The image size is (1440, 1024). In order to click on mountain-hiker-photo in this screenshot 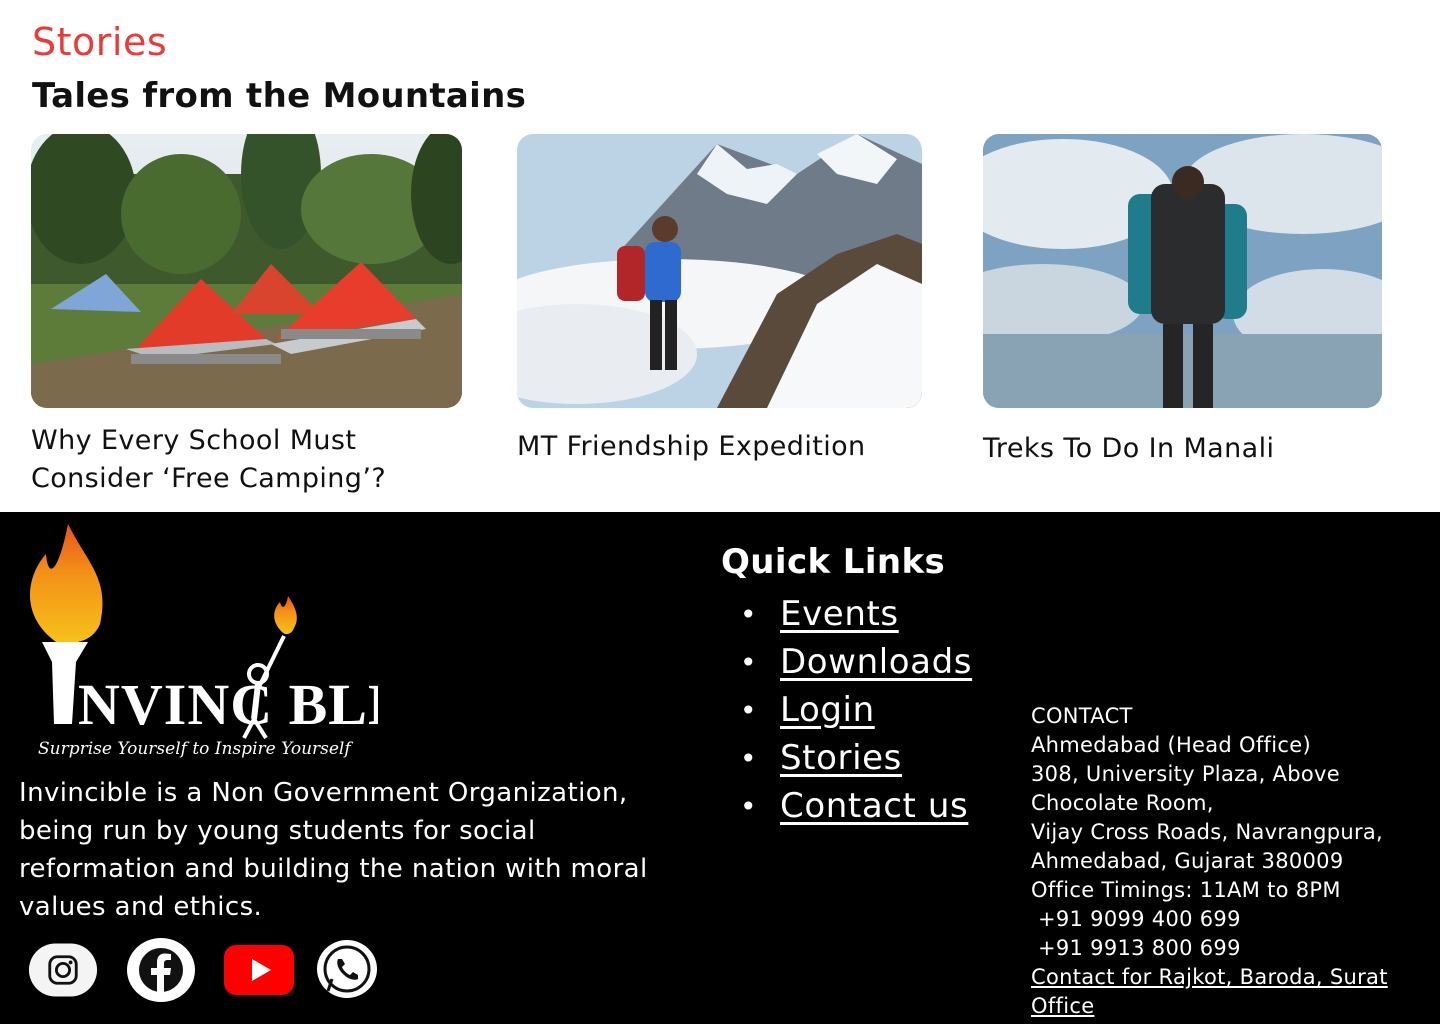, I will do `click(719, 271)`.